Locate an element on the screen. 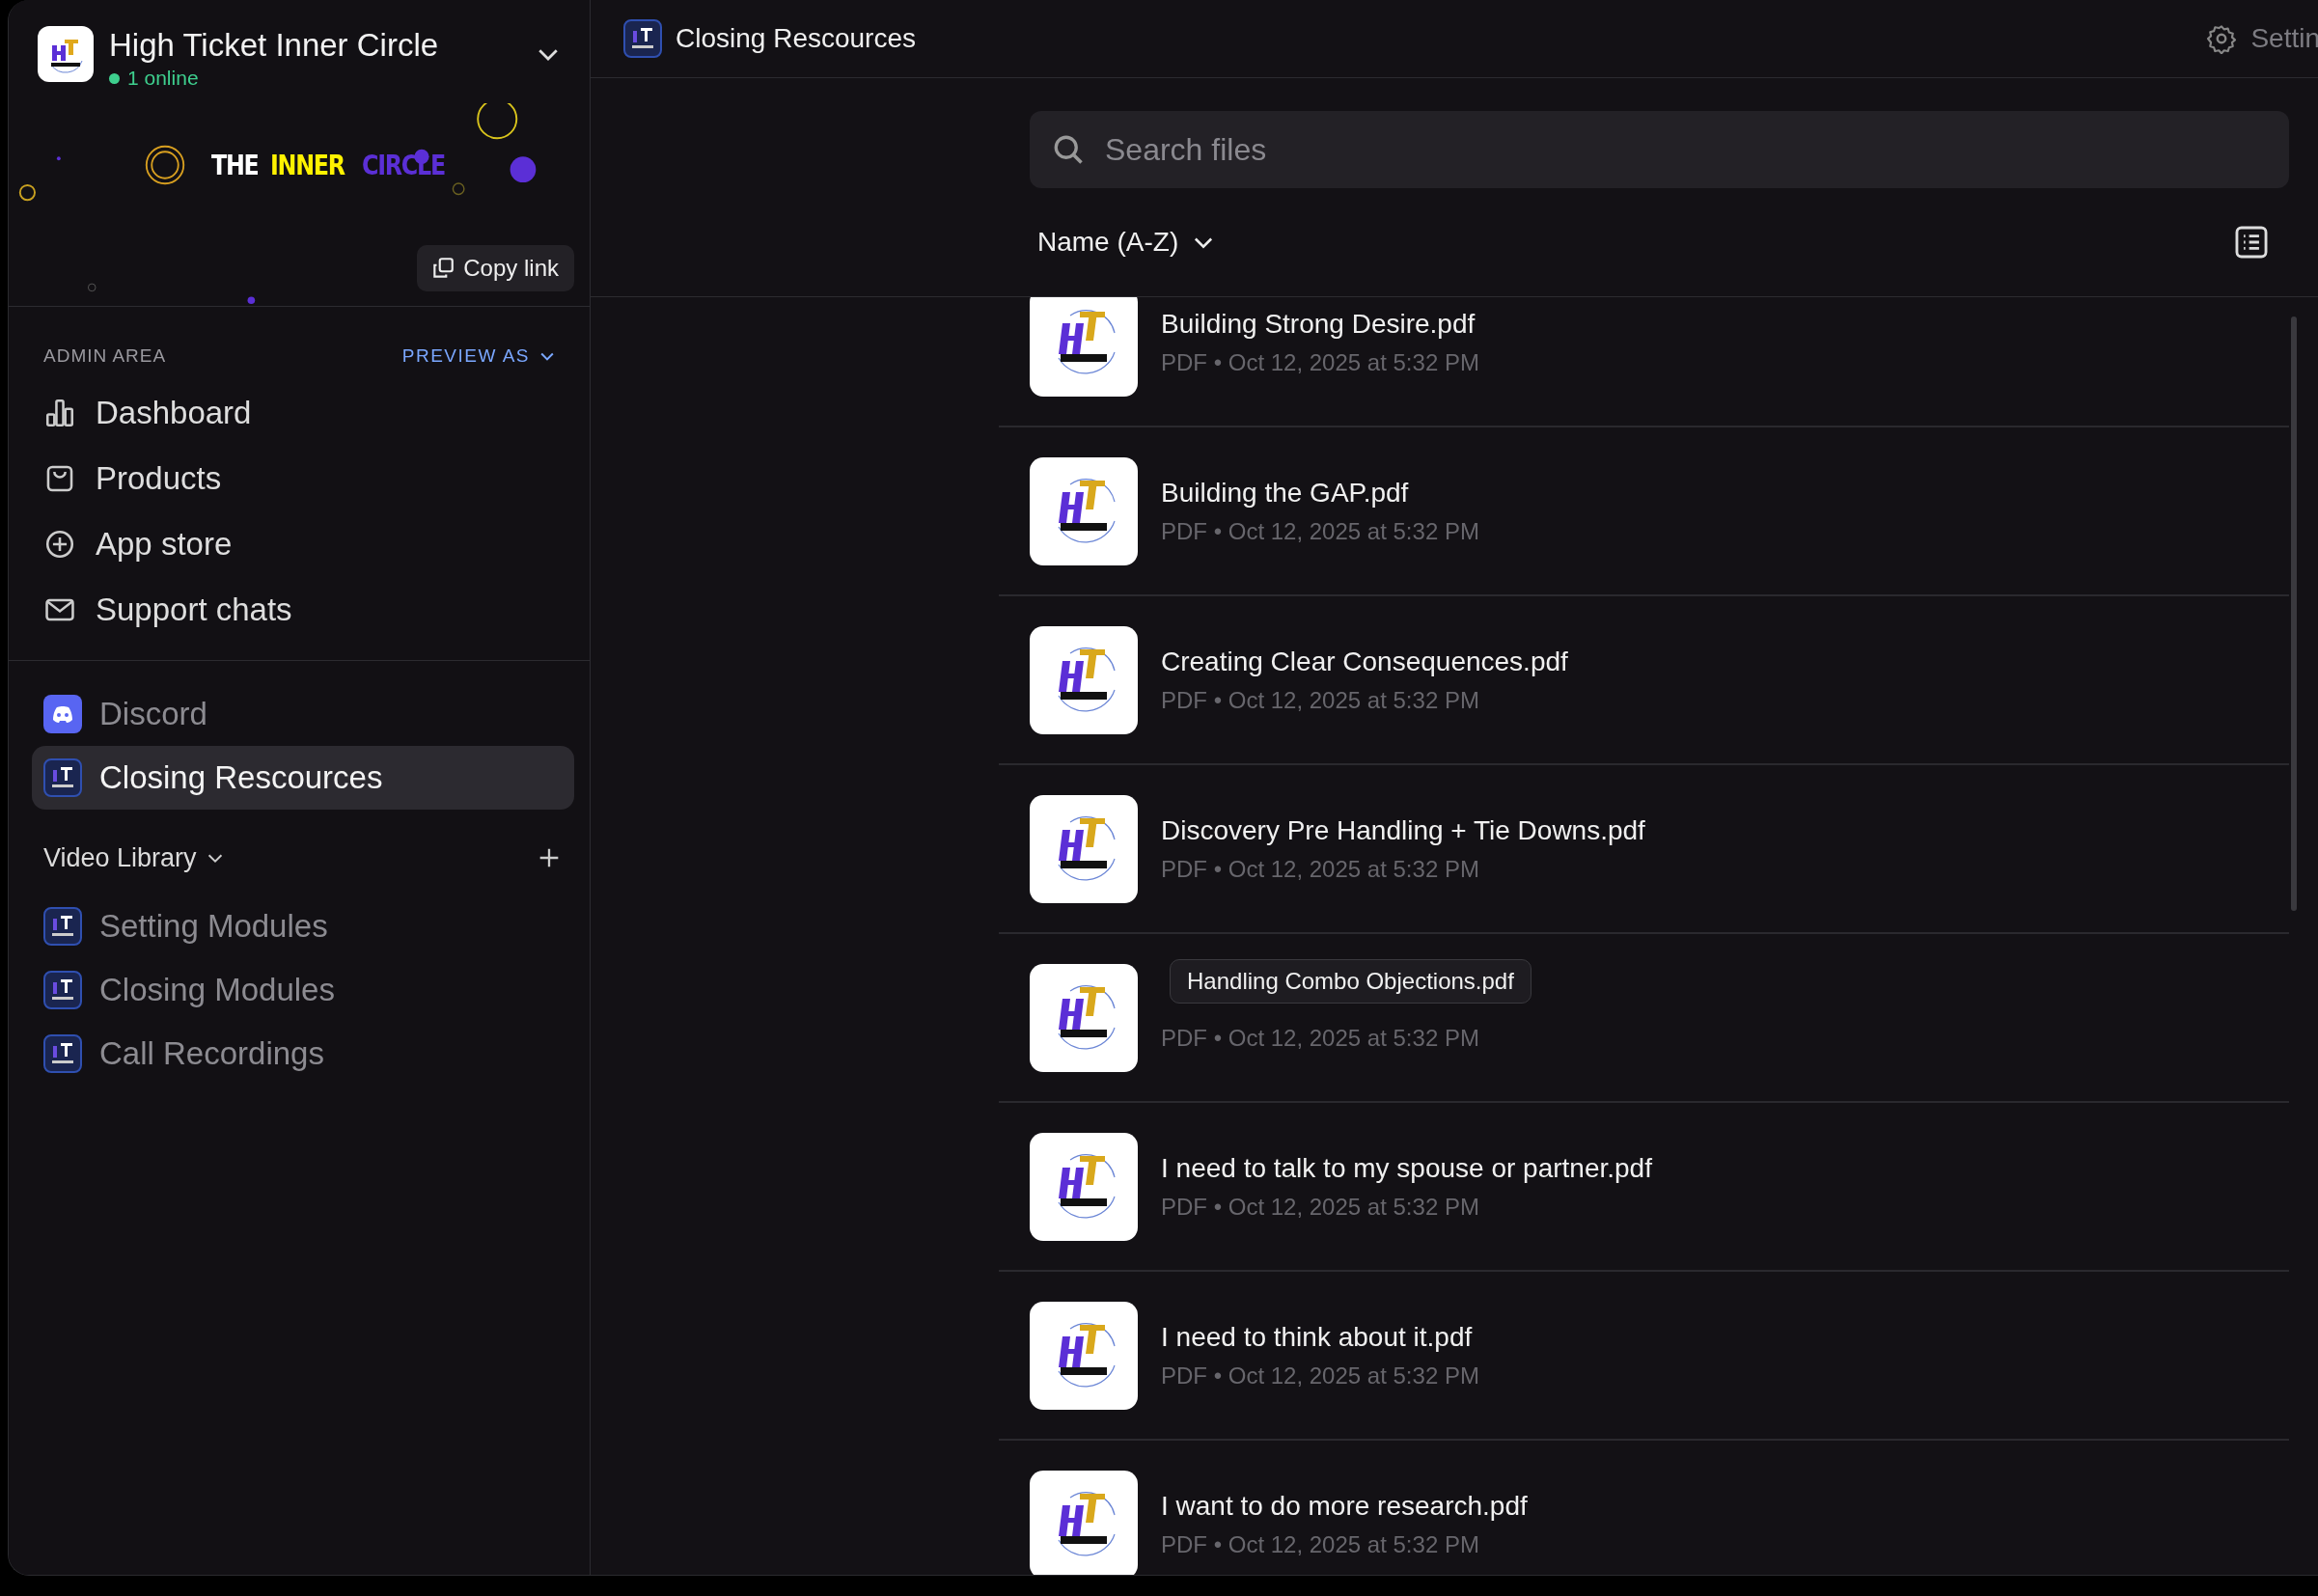  channel-item: Call Recordings is located at coordinates (303, 1054).